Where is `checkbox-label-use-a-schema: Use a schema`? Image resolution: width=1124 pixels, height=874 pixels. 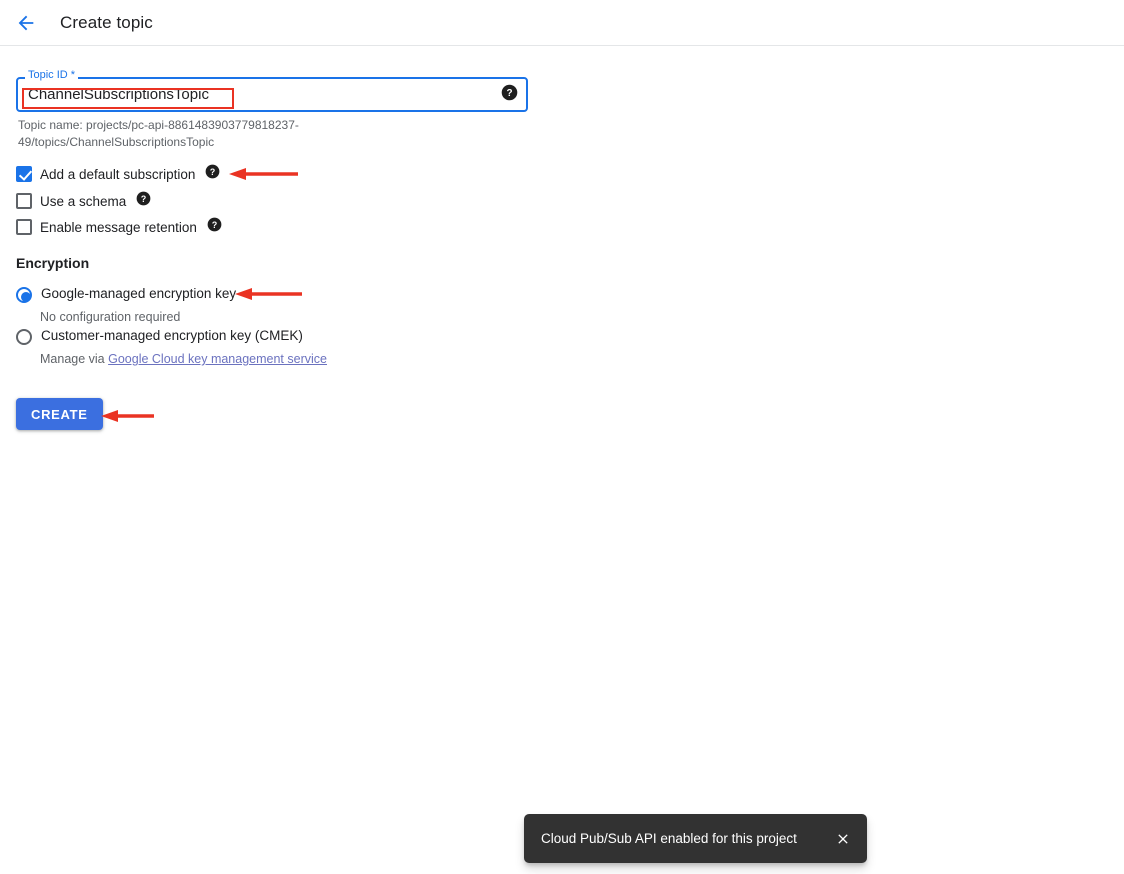 checkbox-label-use-a-schema: Use a schema is located at coordinates (83, 201).